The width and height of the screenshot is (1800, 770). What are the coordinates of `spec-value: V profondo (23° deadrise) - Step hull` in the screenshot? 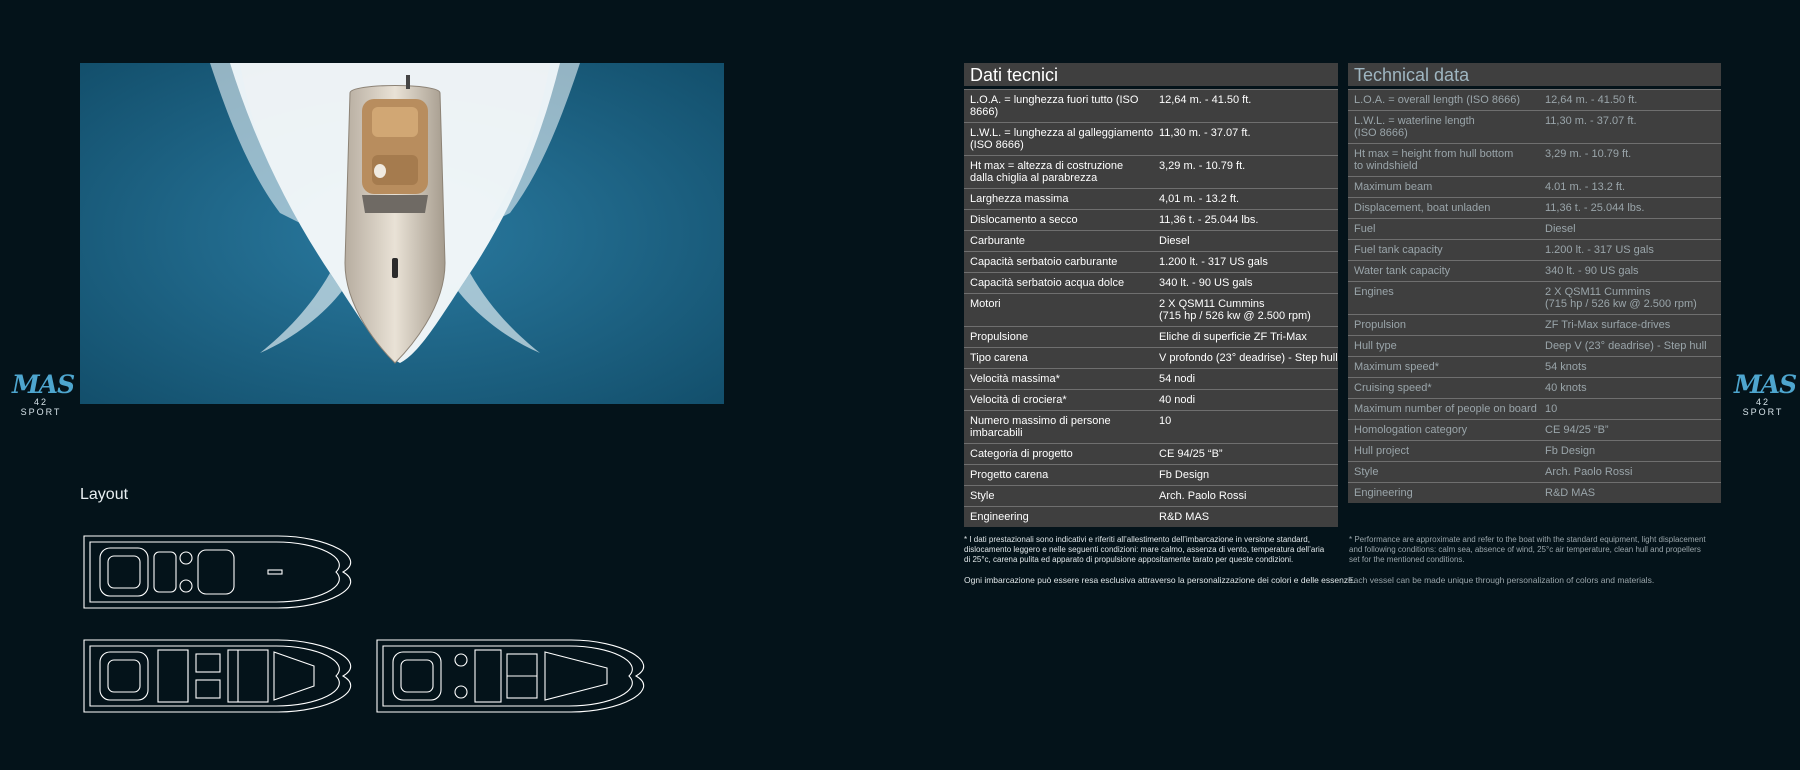 It's located at (1248, 358).